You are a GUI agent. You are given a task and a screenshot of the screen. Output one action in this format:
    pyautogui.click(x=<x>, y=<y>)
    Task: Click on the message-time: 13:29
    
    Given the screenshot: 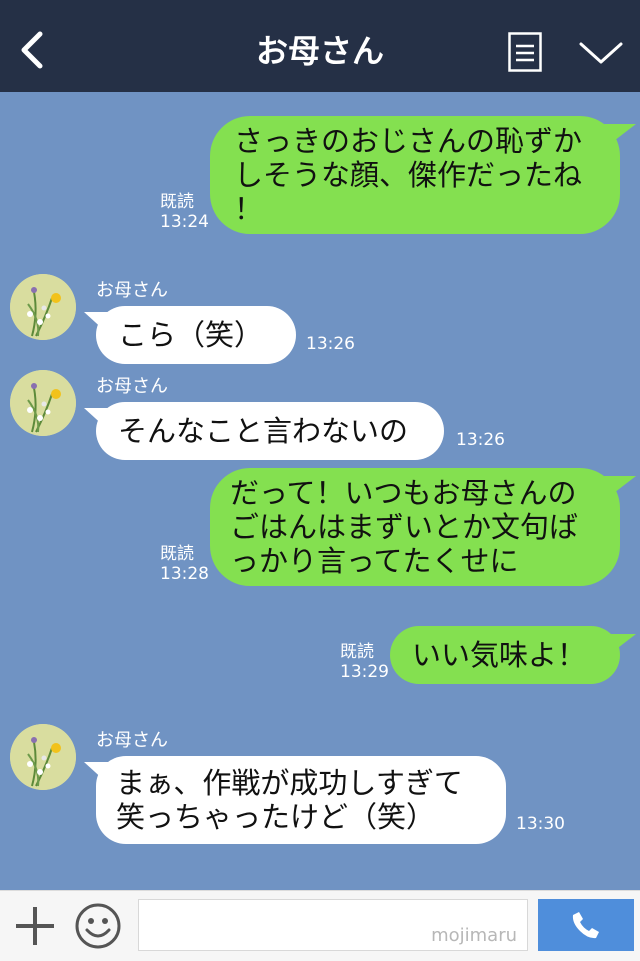 What is the action you would take?
    pyautogui.click(x=364, y=672)
    